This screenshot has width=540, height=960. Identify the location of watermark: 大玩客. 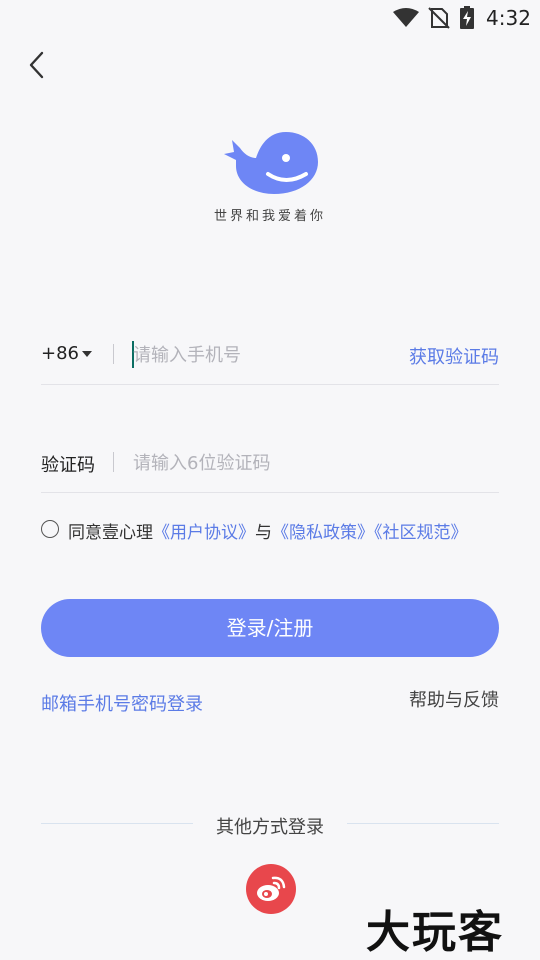
(435, 932).